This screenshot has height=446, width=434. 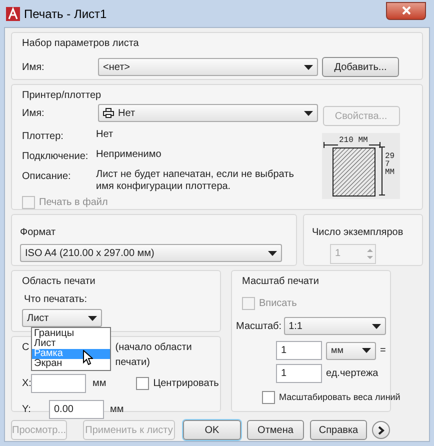 What do you see at coordinates (352, 374) in the screenshot?
I see `unit-label: ед.чертежа` at bounding box center [352, 374].